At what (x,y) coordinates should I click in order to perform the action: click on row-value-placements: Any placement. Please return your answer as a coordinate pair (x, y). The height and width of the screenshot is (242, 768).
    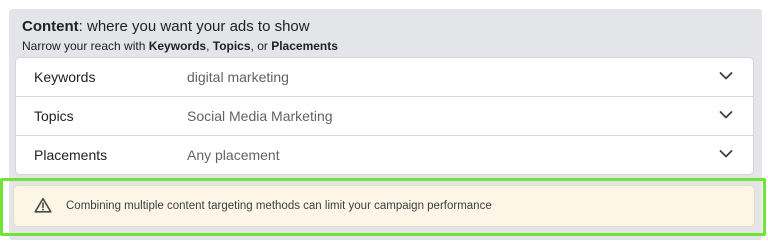
    Looking at the image, I should click on (233, 155).